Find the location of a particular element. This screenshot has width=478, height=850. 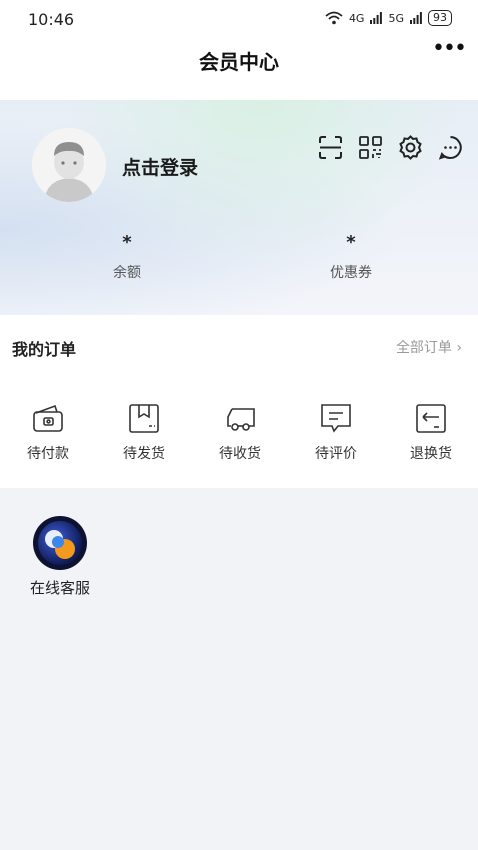

order-pending-payment: 待付款 is located at coordinates (48, 432).